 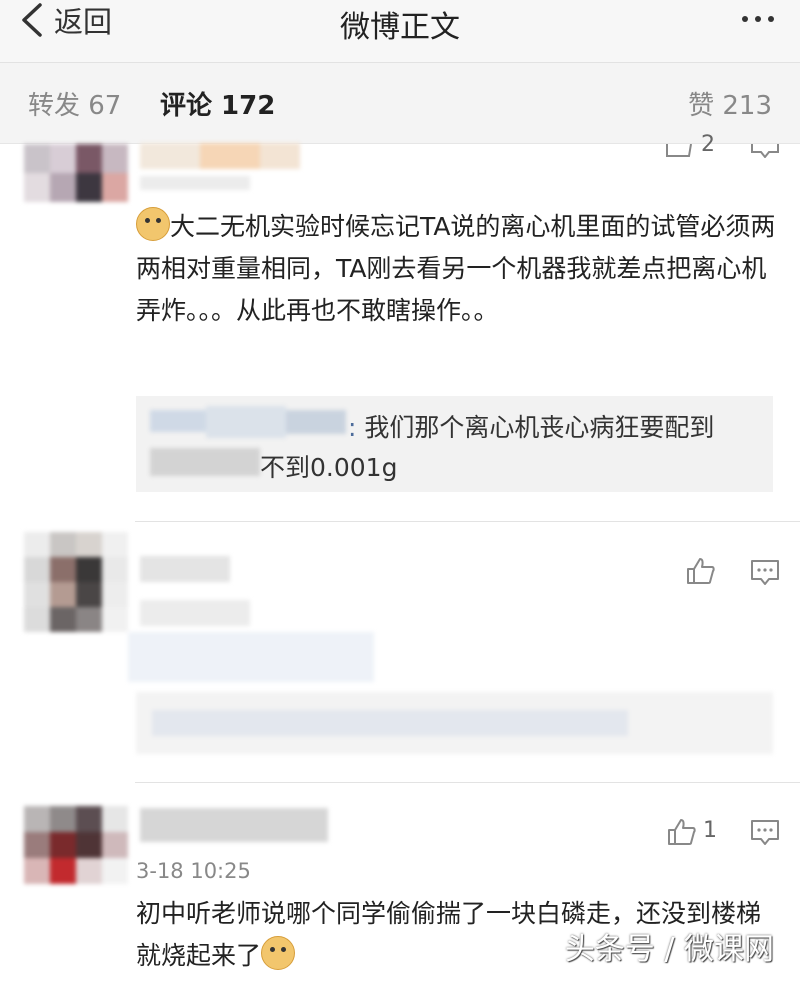 What do you see at coordinates (248, 422) in the screenshot?
I see `reply-author` at bounding box center [248, 422].